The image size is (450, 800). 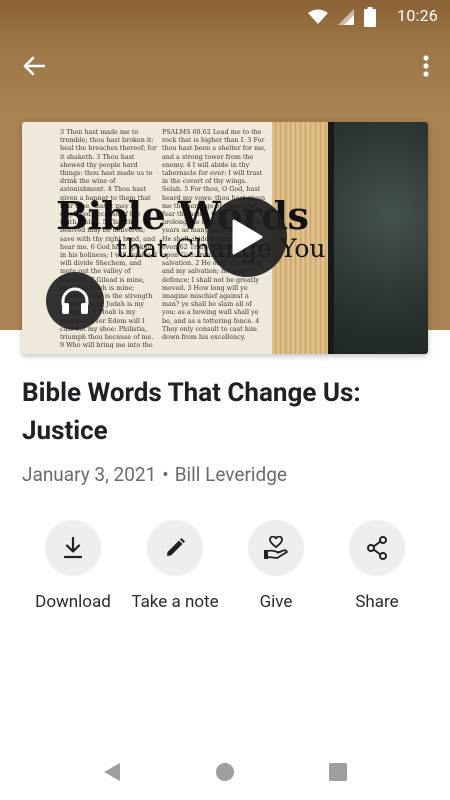 I want to click on sermon-meta: January 3, 2021 • Bill Leveridge, so click(x=154, y=474).